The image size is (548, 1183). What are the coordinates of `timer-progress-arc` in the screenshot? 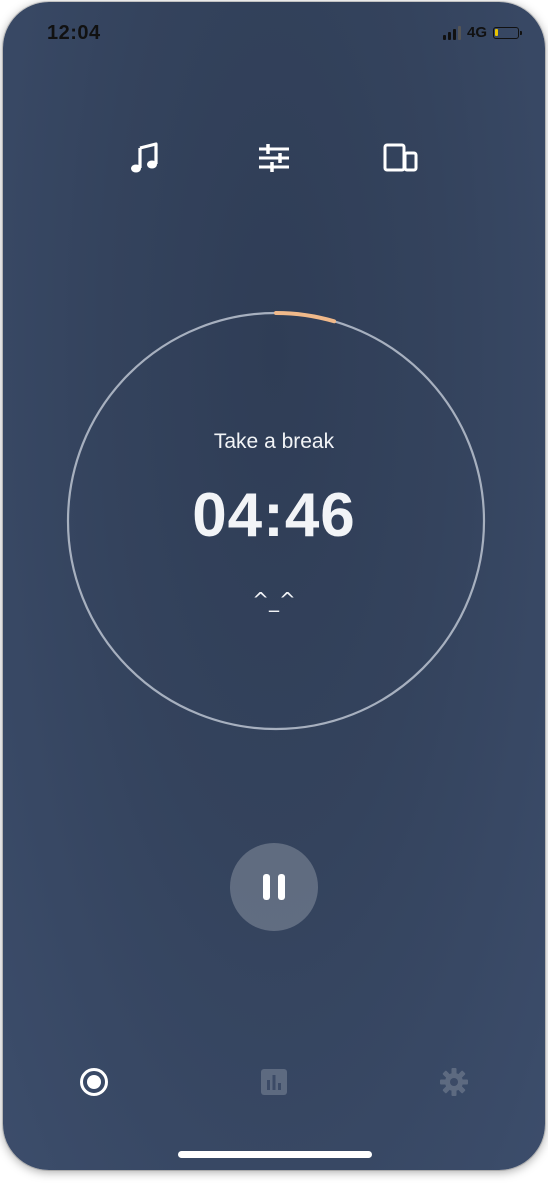 It's located at (305, 317).